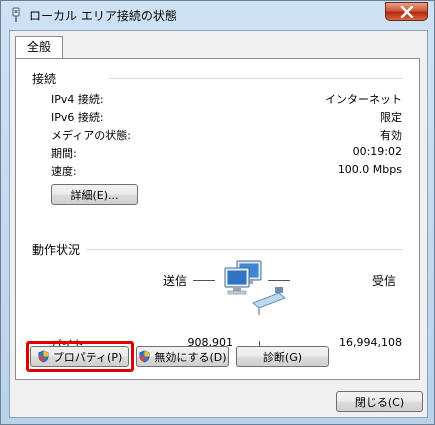 The height and width of the screenshot is (425, 435). What do you see at coordinates (391, 117) in the screenshot?
I see `ipv6-value: 限定` at bounding box center [391, 117].